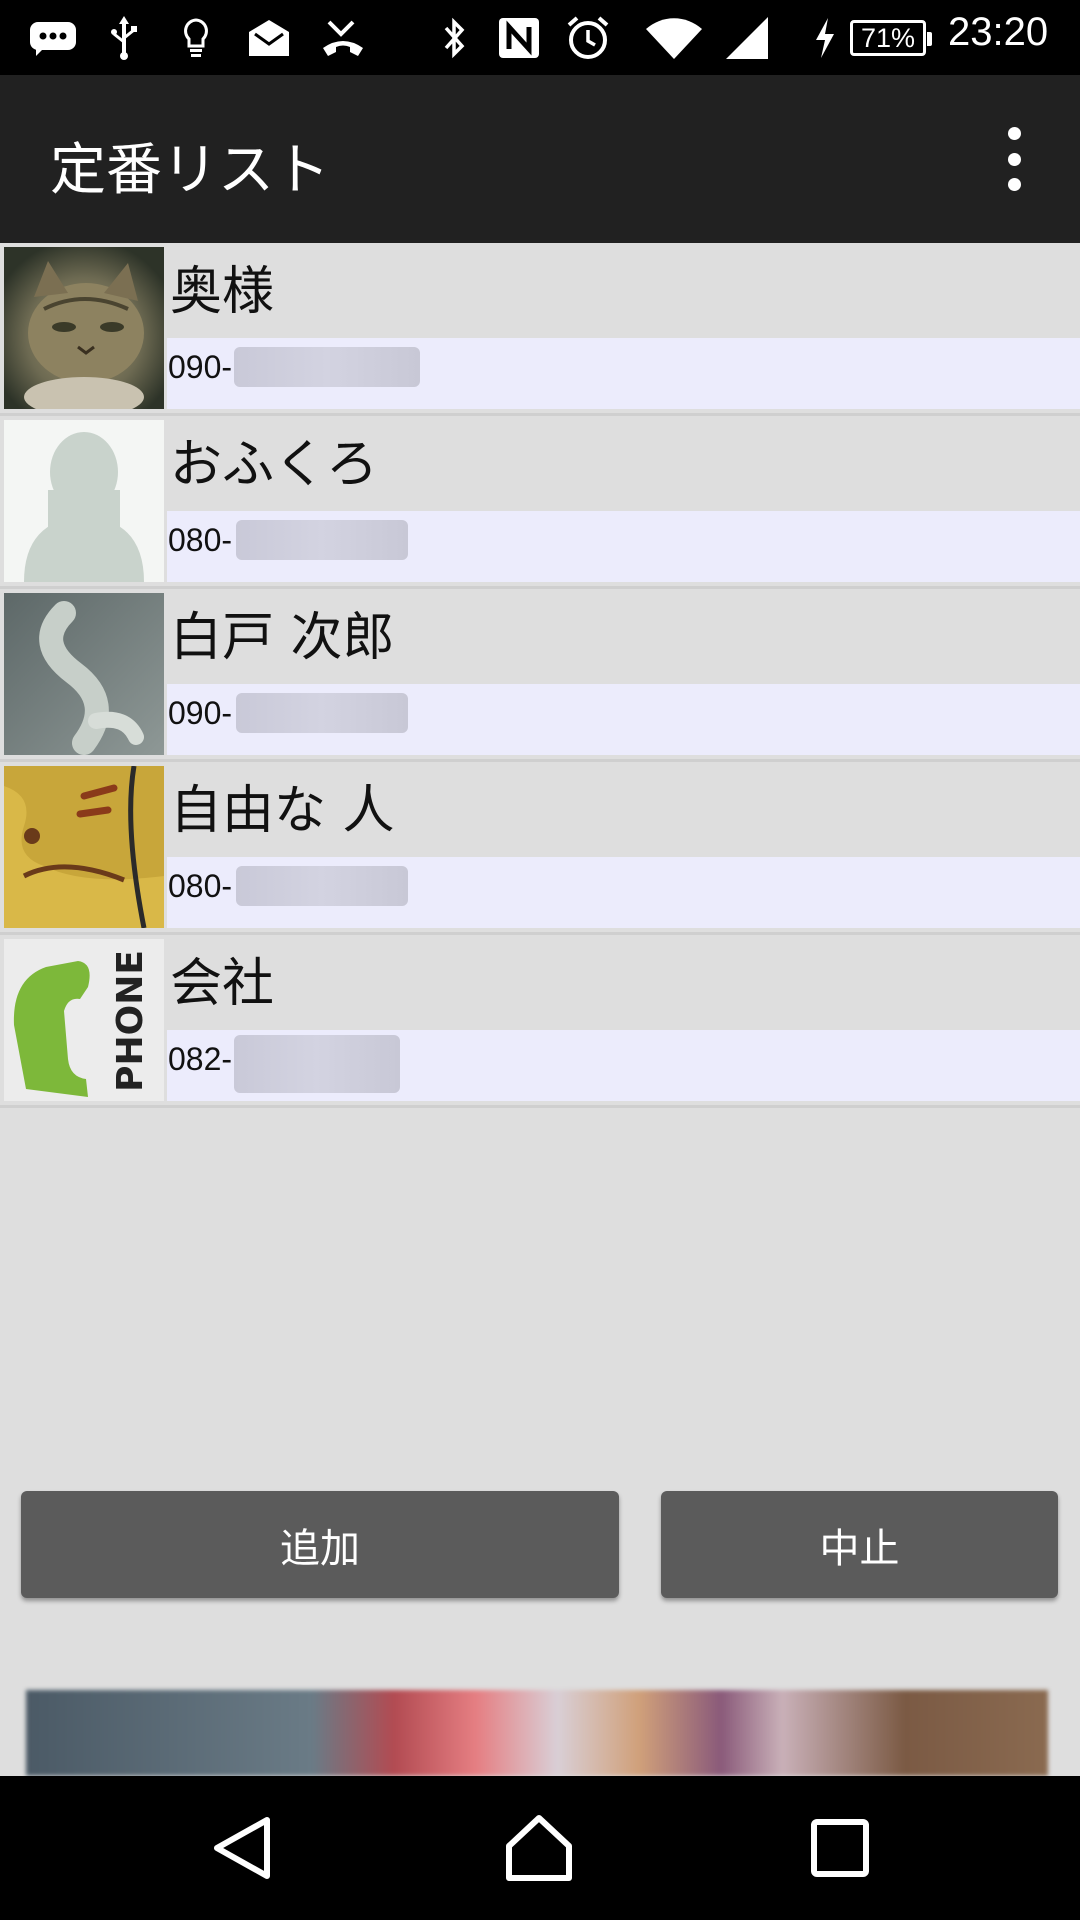 The height and width of the screenshot is (1920, 1080). Describe the element at coordinates (53, 38) in the screenshot. I see `messenger-icon` at that location.